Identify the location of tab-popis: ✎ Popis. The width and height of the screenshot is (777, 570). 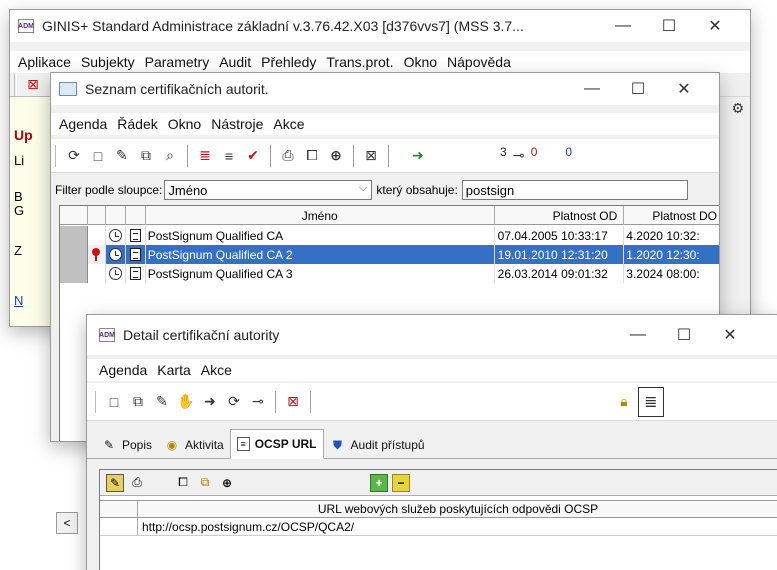
(126, 445).